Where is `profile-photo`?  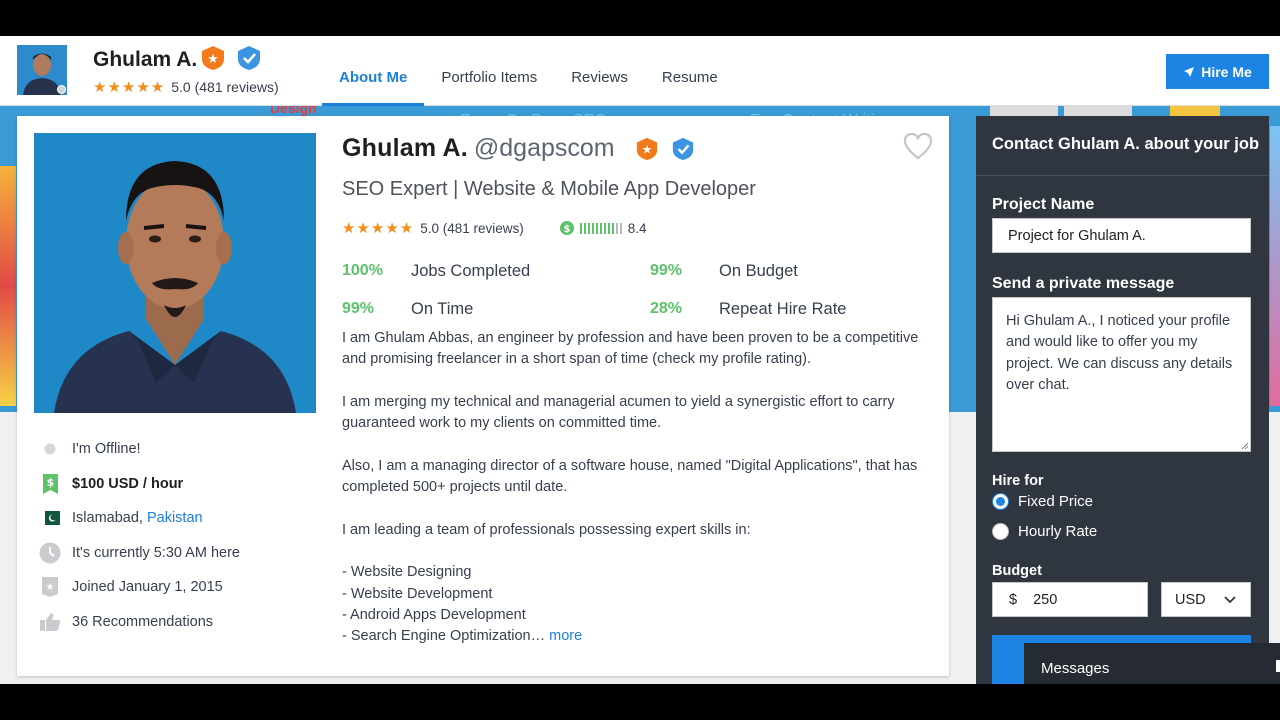
profile-photo is located at coordinates (175, 273).